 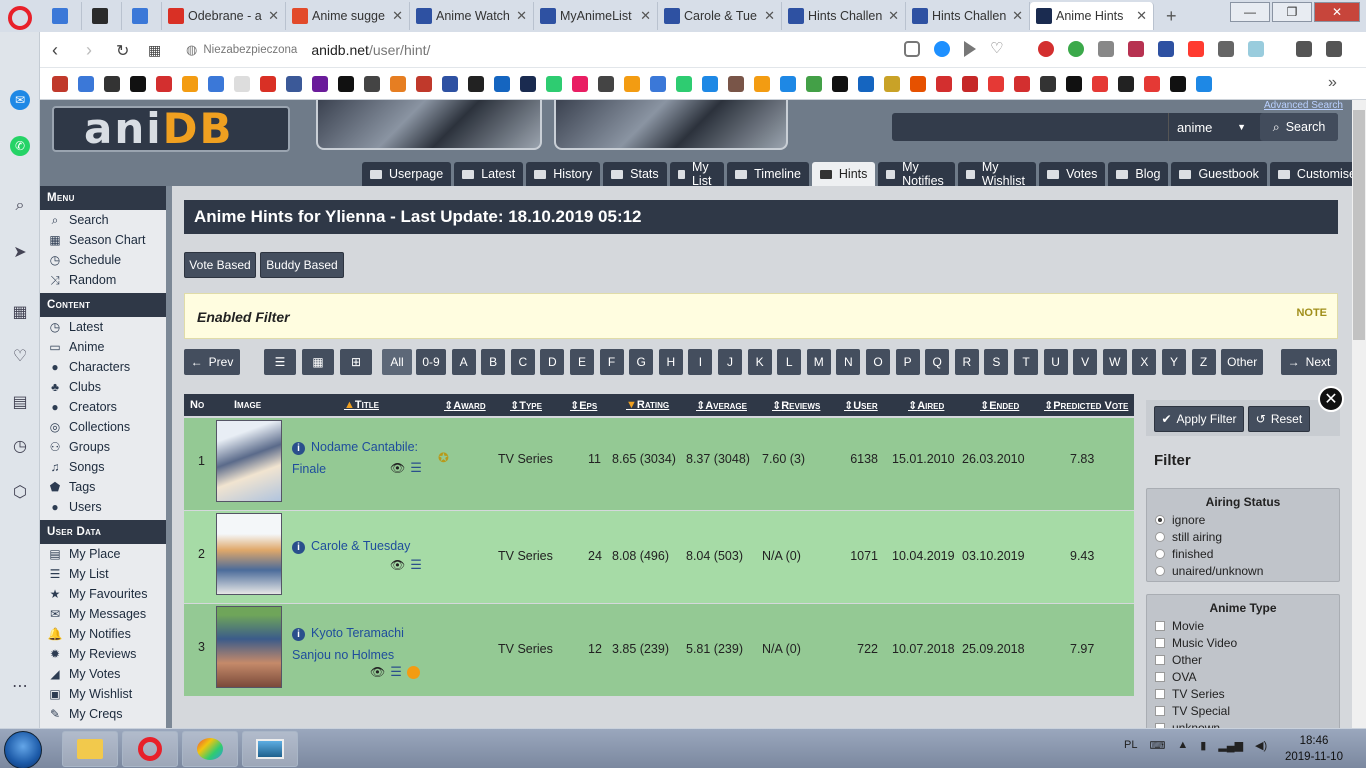 What do you see at coordinates (1076, 49) in the screenshot?
I see `extension-green-icon` at bounding box center [1076, 49].